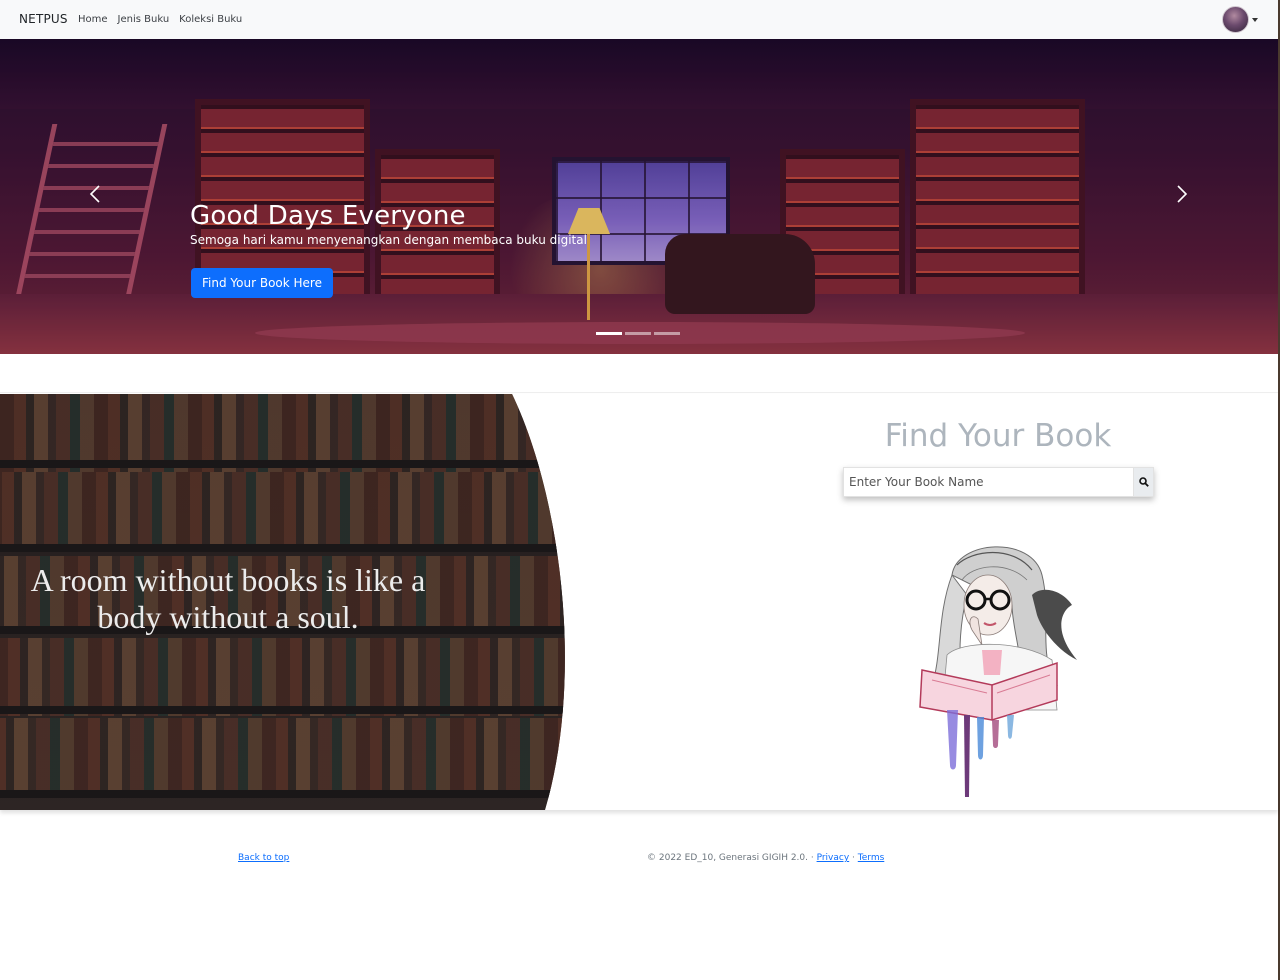 This screenshot has width=1280, height=980. Describe the element at coordinates (1235, 19) in the screenshot. I see `avatar` at that location.